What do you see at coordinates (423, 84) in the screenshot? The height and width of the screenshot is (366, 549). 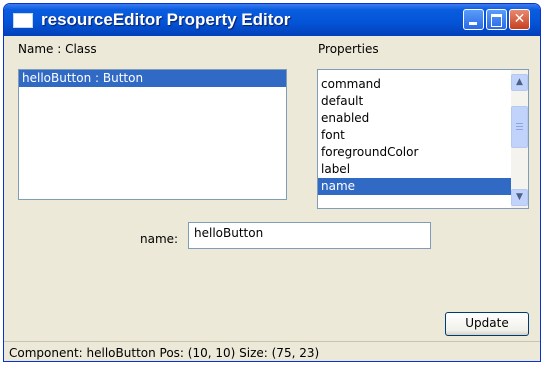 I see `list-item: command` at bounding box center [423, 84].